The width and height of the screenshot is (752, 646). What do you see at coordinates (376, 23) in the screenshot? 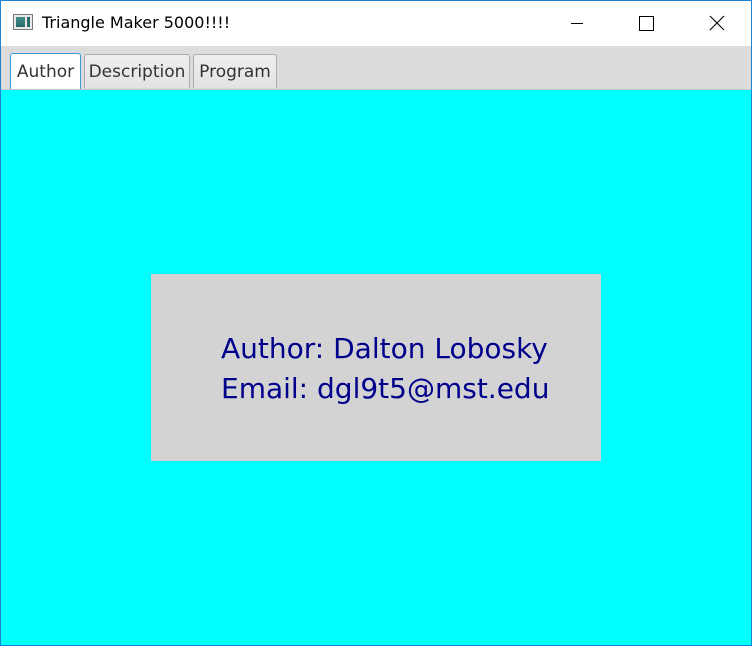
I see `title-bar: Triangle Maker 5000!!!!` at bounding box center [376, 23].